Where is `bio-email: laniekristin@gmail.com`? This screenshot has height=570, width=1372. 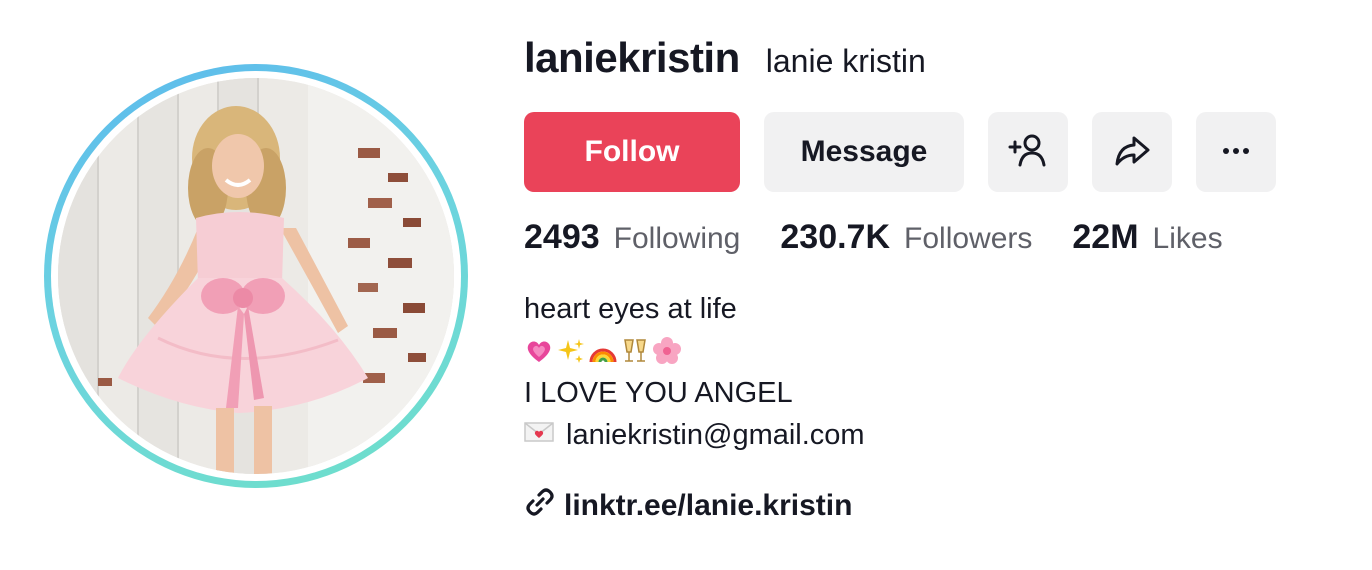 bio-email: laniekristin@gmail.com is located at coordinates (694, 435).